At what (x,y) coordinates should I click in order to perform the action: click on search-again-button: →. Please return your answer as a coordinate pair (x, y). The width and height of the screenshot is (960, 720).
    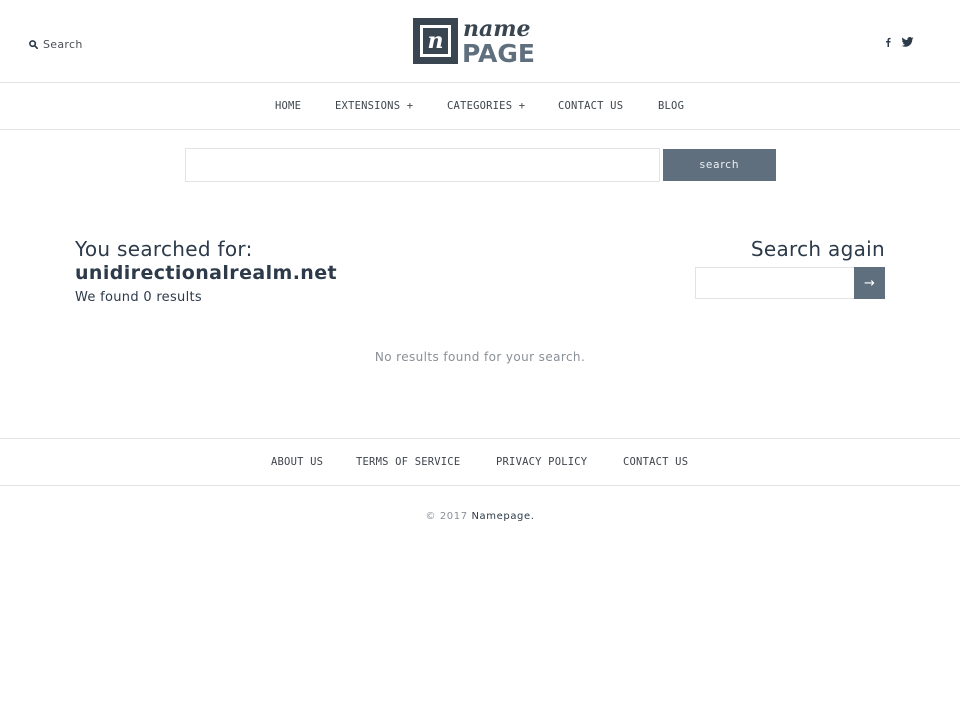
    Looking at the image, I should click on (869, 283).